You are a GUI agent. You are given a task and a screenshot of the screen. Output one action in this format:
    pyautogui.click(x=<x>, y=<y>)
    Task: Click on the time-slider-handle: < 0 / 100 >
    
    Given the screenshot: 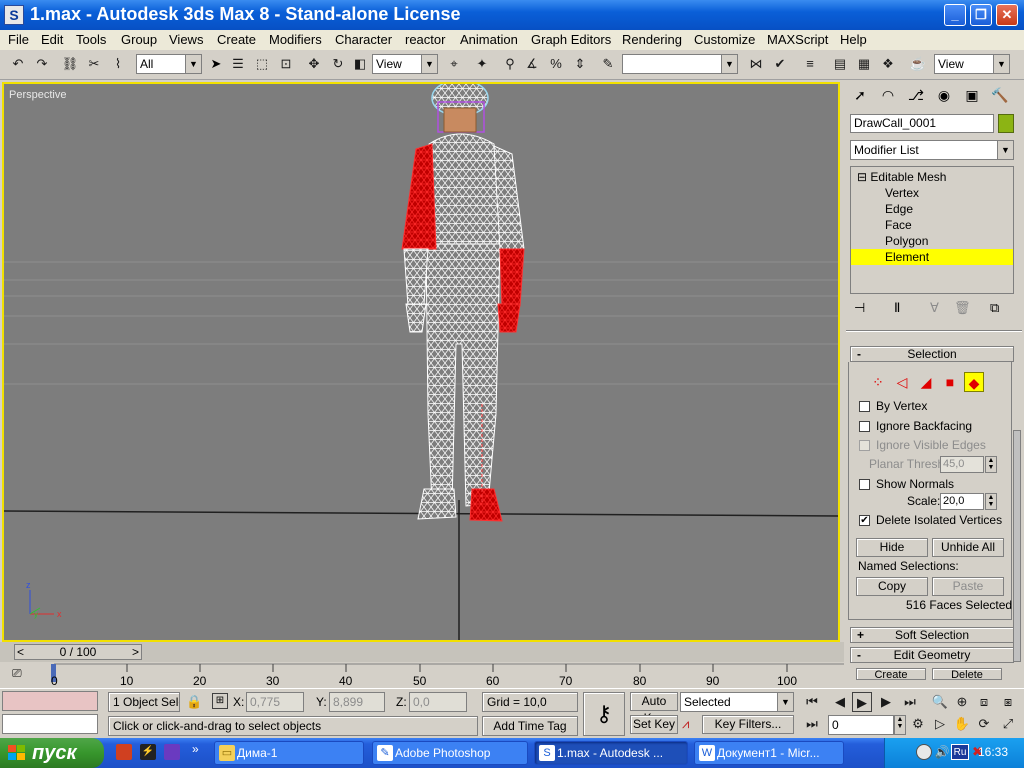 What is the action you would take?
    pyautogui.click(x=78, y=652)
    